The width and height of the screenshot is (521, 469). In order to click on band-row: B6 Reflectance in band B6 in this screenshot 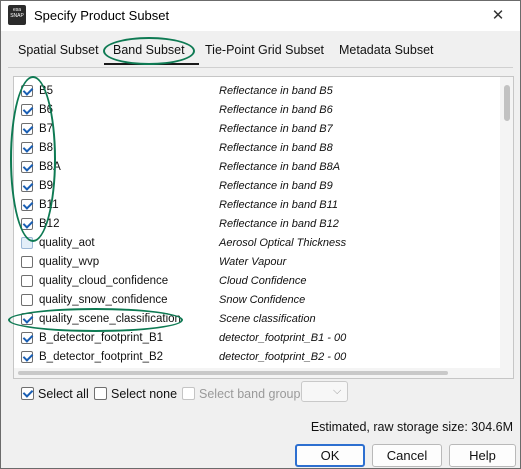, I will do `click(256, 110)`.